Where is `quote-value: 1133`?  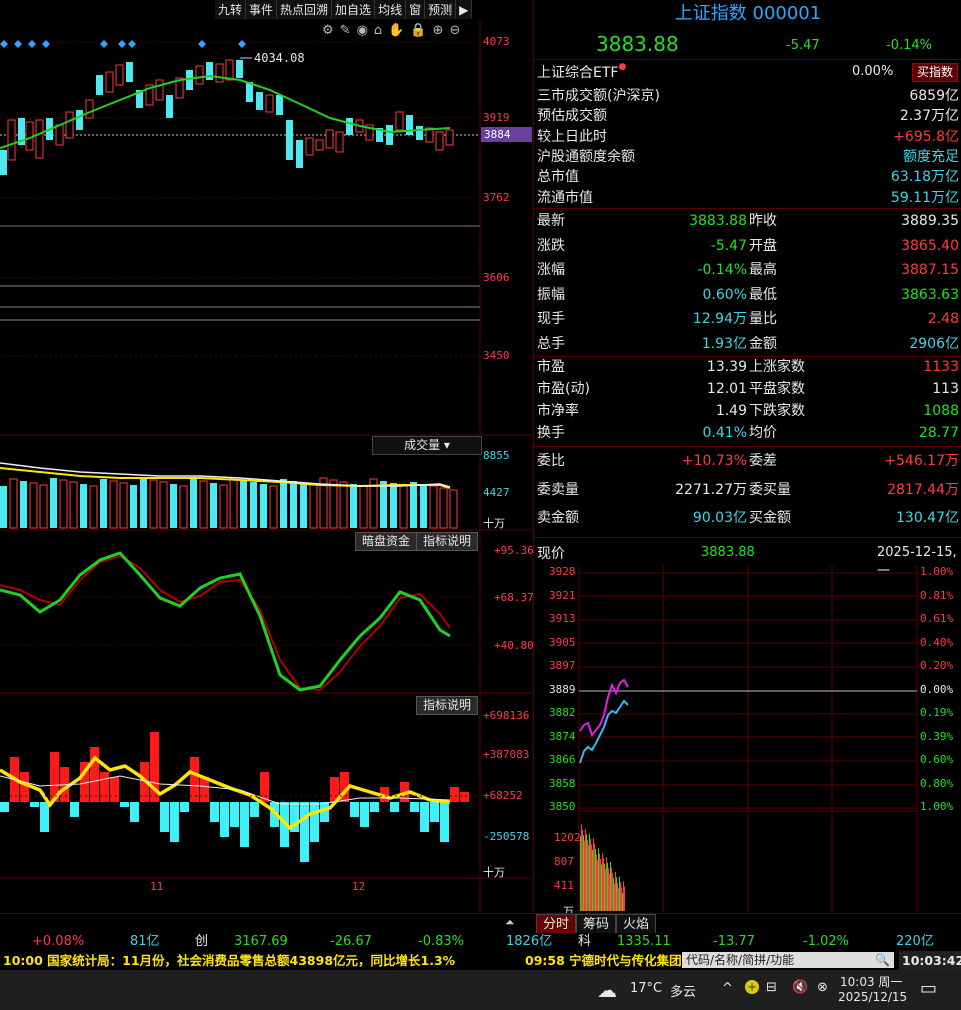 quote-value: 1133 is located at coordinates (941, 367).